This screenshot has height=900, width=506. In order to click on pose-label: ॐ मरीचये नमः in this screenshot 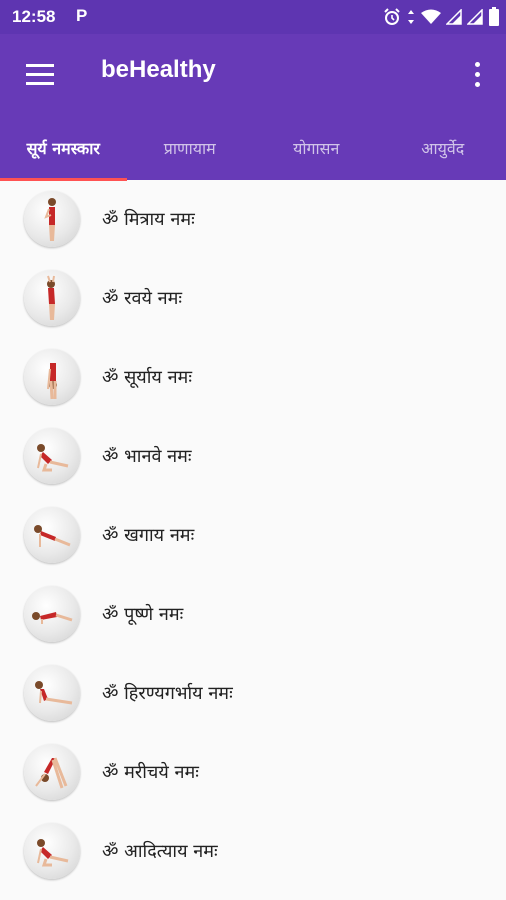, I will do `click(150, 772)`.